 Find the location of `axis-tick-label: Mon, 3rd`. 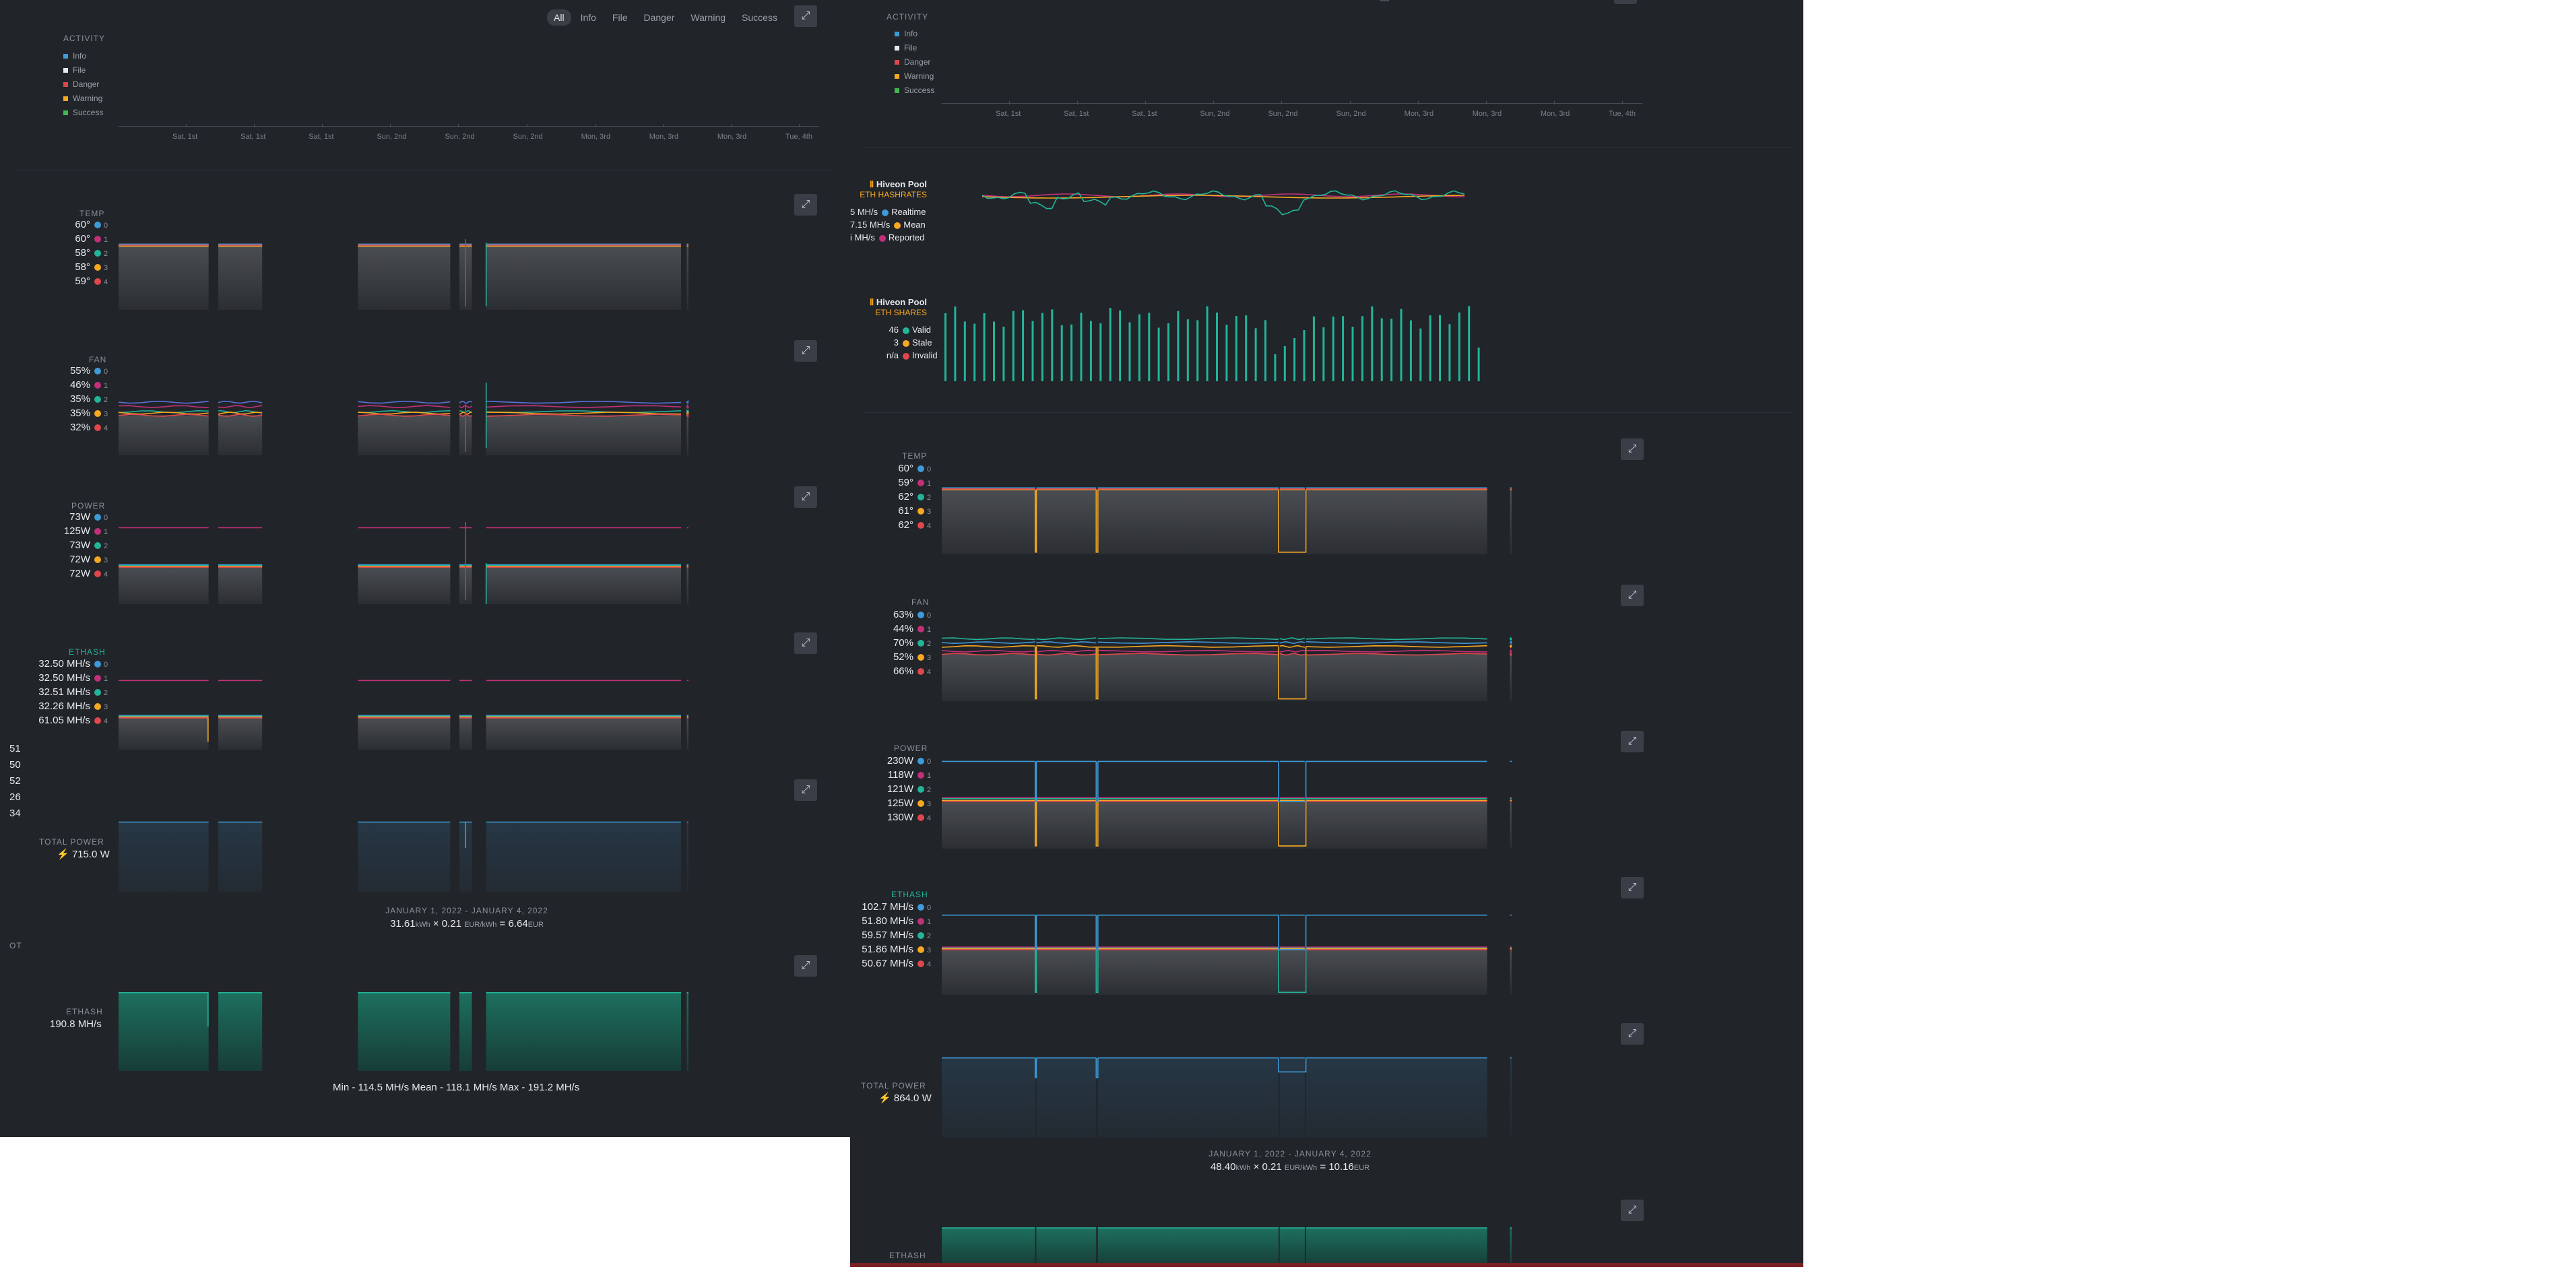

axis-tick-label: Mon, 3rd is located at coordinates (1555, 114).